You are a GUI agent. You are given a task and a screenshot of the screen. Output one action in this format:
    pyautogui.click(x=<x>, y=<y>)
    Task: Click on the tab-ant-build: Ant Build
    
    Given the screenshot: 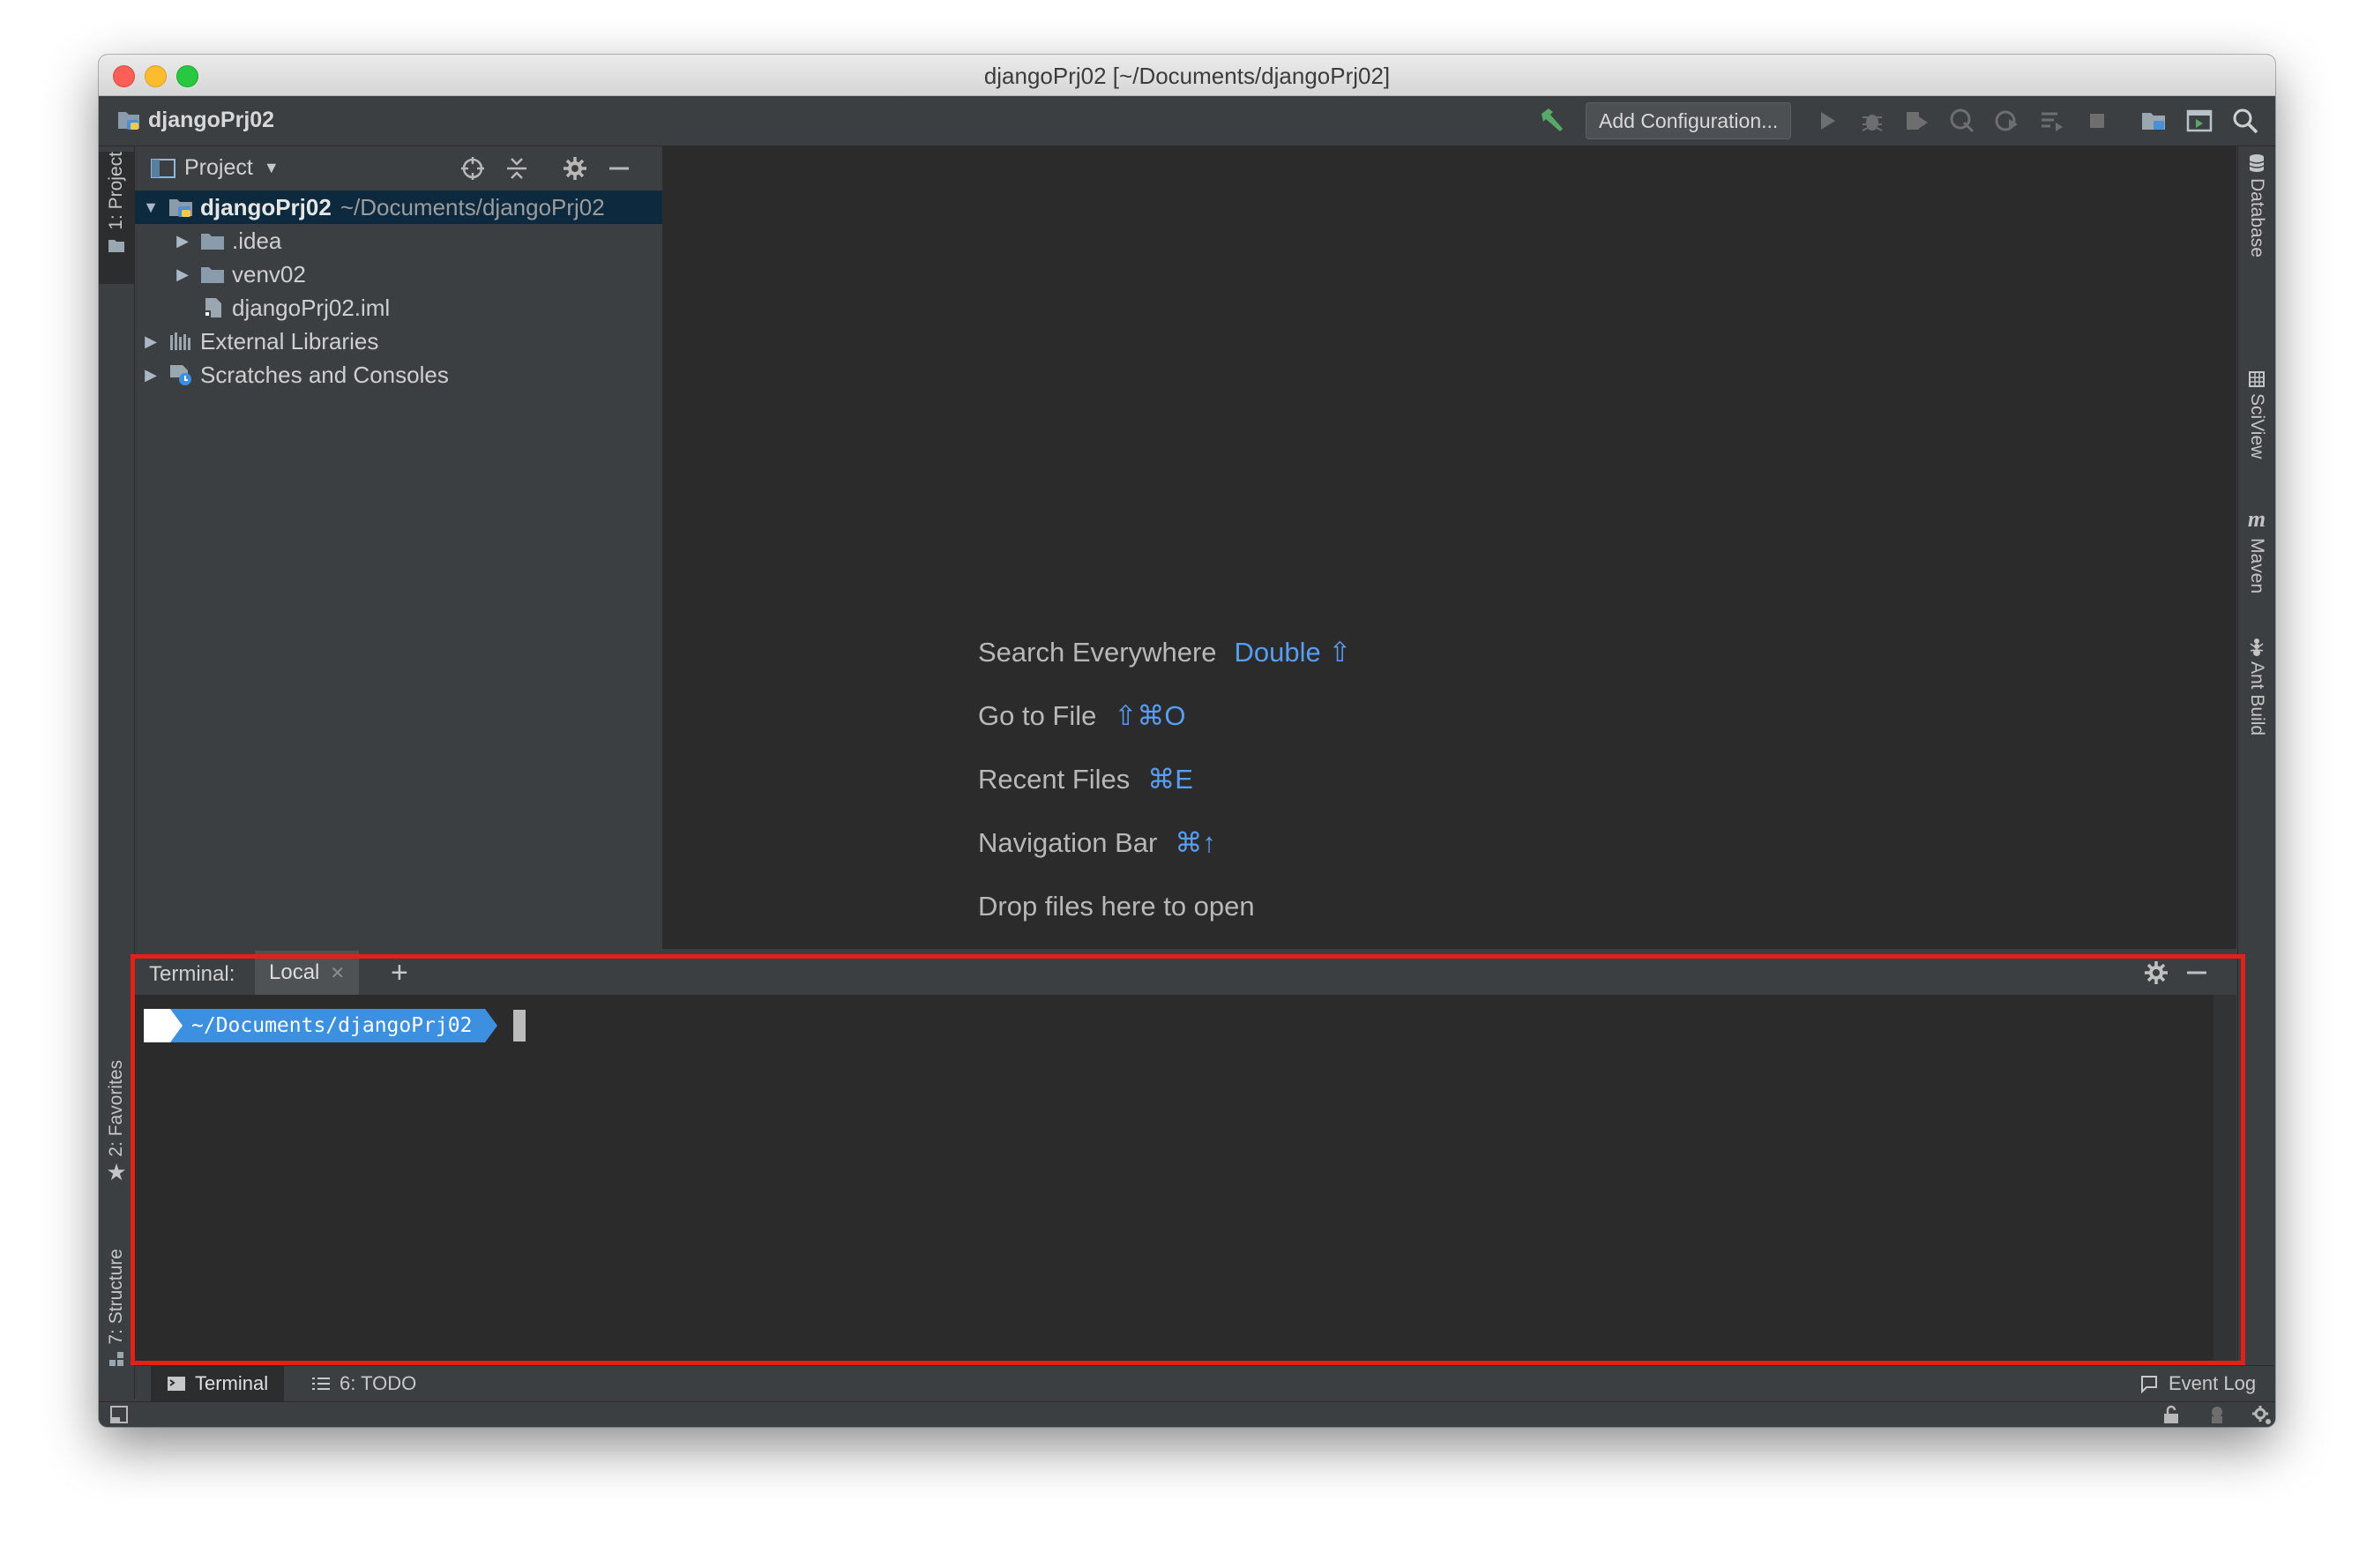 What is the action you would take?
    pyautogui.click(x=2256, y=686)
    